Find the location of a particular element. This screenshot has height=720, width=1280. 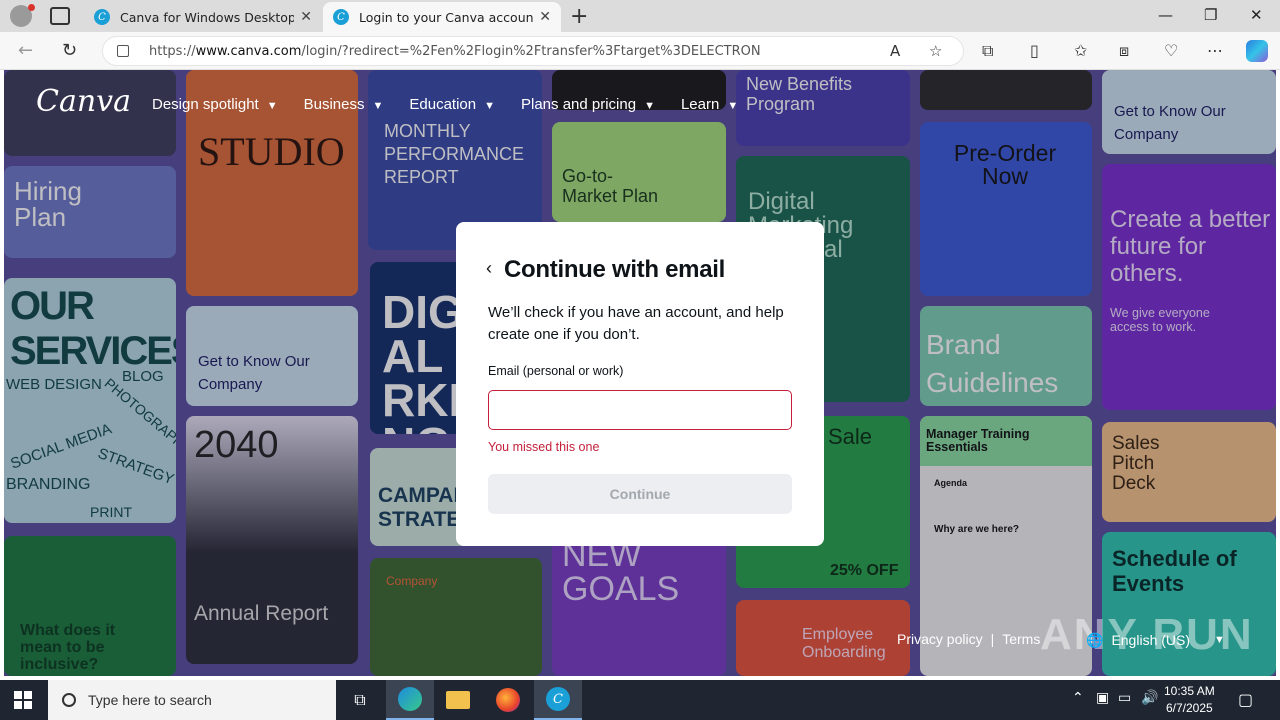

canva-taskbar-icon: C is located at coordinates (558, 700).